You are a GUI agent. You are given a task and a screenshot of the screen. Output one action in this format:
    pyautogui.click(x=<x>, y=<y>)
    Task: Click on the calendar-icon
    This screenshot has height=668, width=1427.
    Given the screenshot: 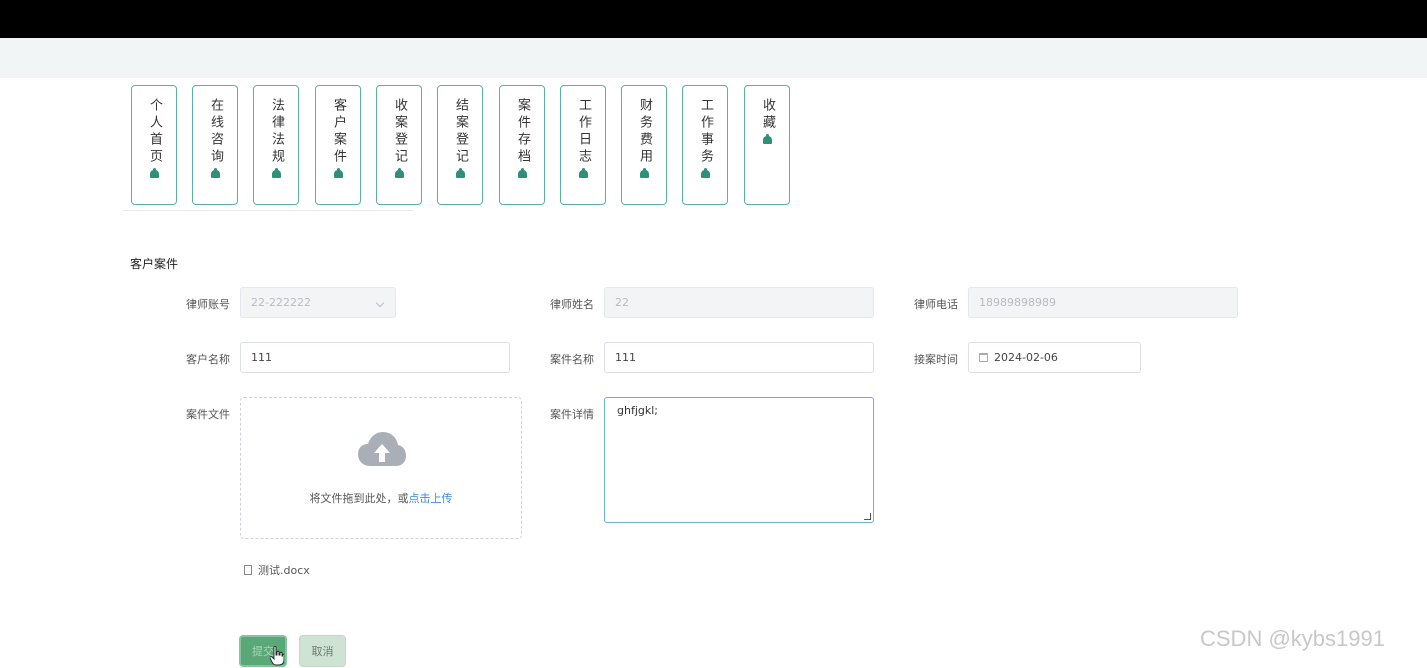 What is the action you would take?
    pyautogui.click(x=983, y=357)
    